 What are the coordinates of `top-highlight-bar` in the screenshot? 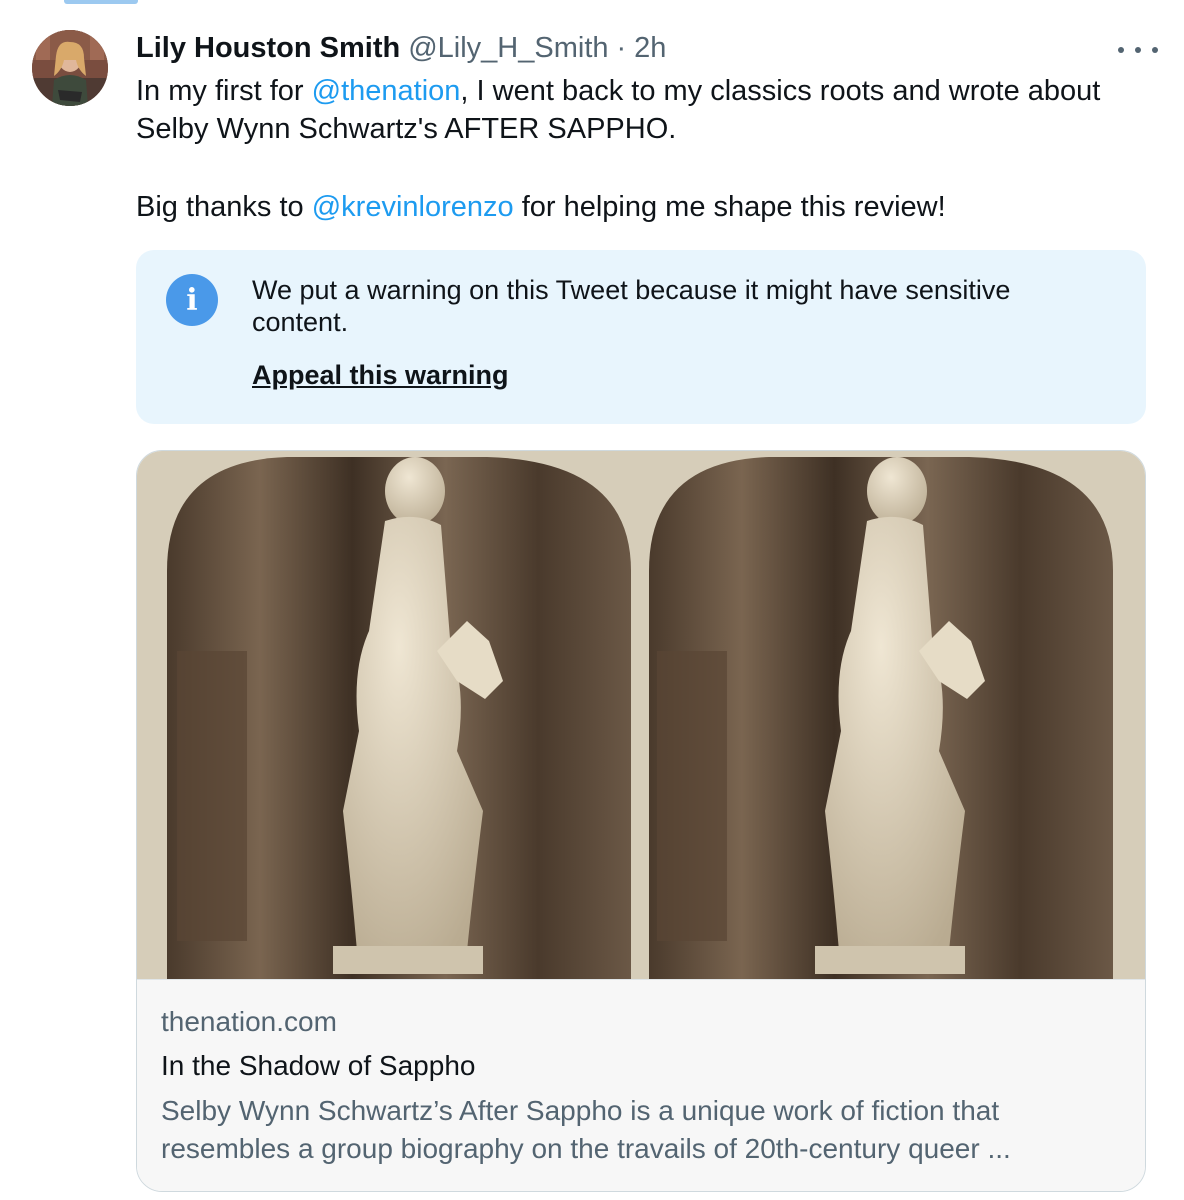 It's located at (101, 2).